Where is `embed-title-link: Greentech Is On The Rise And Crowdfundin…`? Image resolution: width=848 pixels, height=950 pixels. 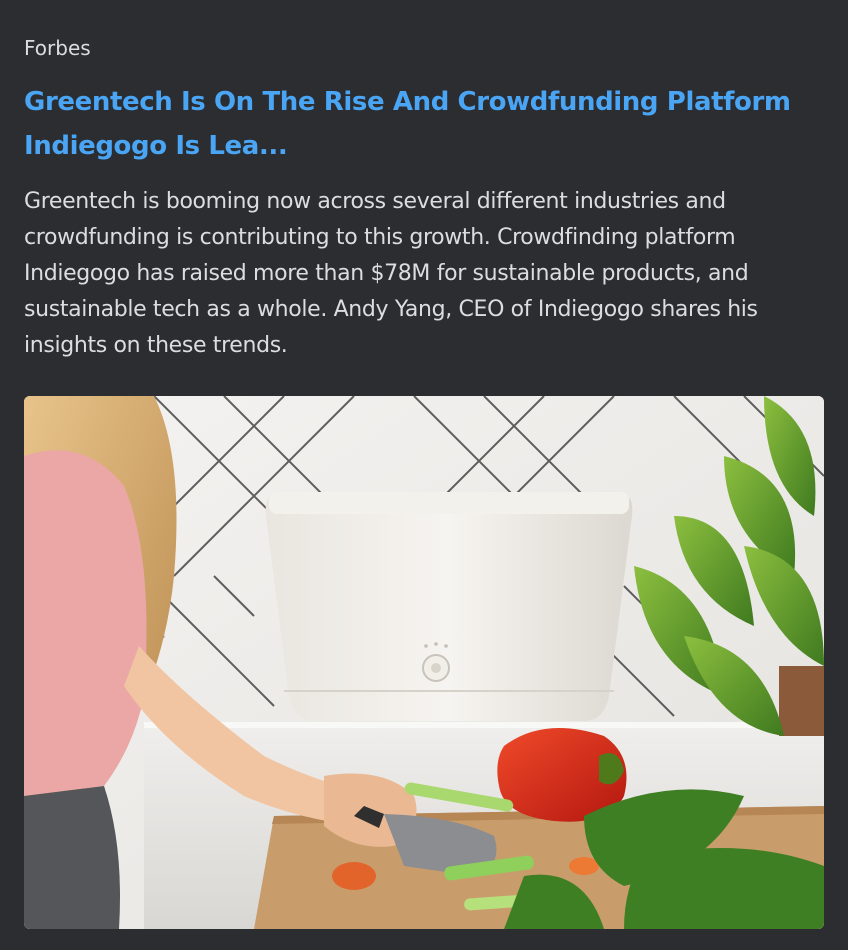
embed-title-link: Greentech Is On The Rise And Crowdfundin… is located at coordinates (419, 124).